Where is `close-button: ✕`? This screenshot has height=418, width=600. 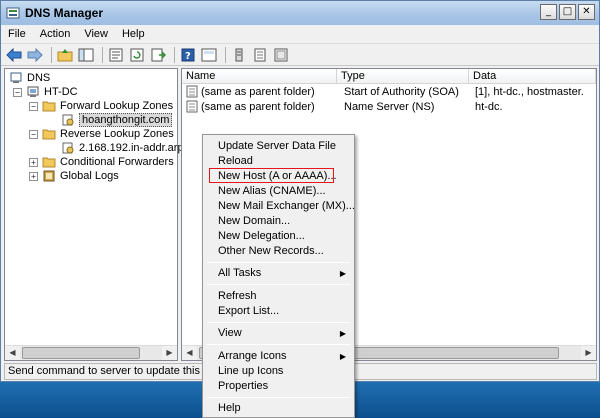
close-button: ✕ is located at coordinates (586, 12).